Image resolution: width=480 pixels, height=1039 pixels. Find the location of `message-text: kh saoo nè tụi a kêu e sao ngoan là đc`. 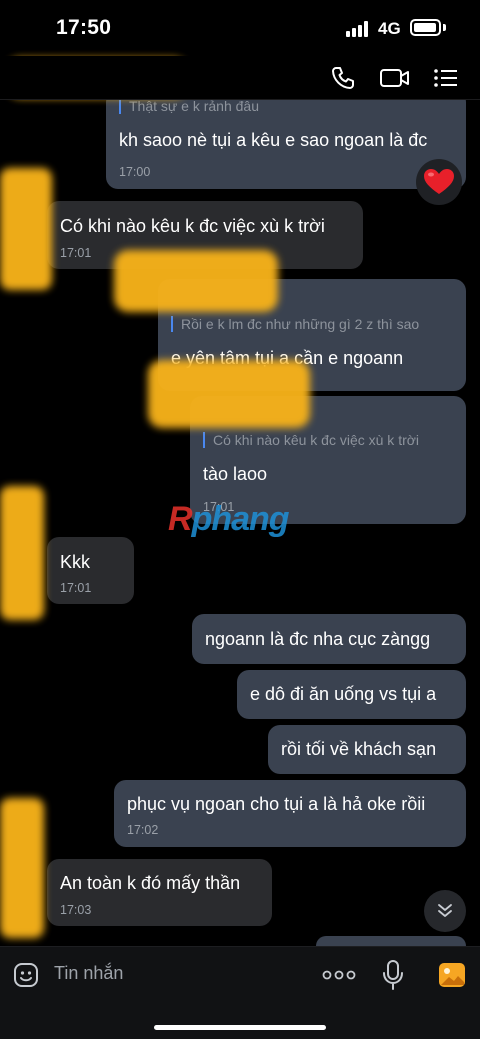

message-text: kh saoo nè tụi a kêu e sao ngoan là đc is located at coordinates (273, 140).